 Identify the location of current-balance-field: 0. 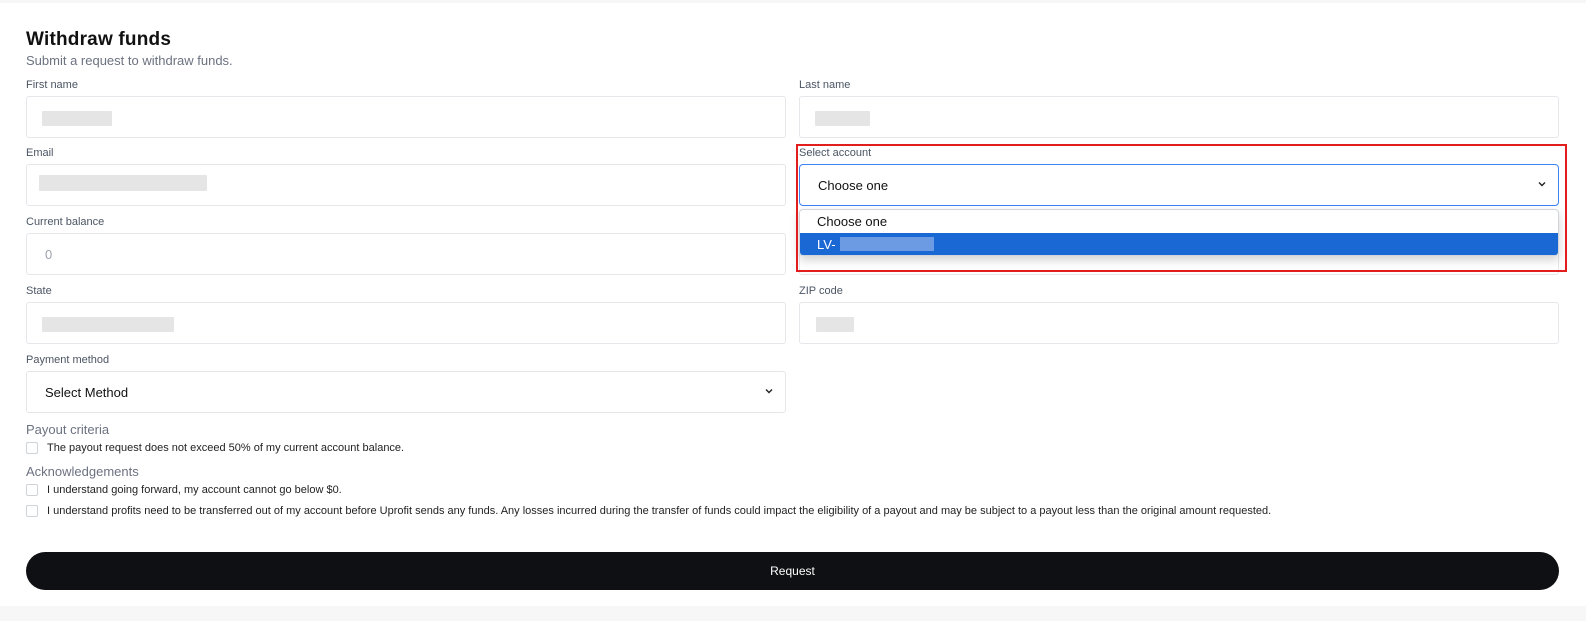
(406, 254).